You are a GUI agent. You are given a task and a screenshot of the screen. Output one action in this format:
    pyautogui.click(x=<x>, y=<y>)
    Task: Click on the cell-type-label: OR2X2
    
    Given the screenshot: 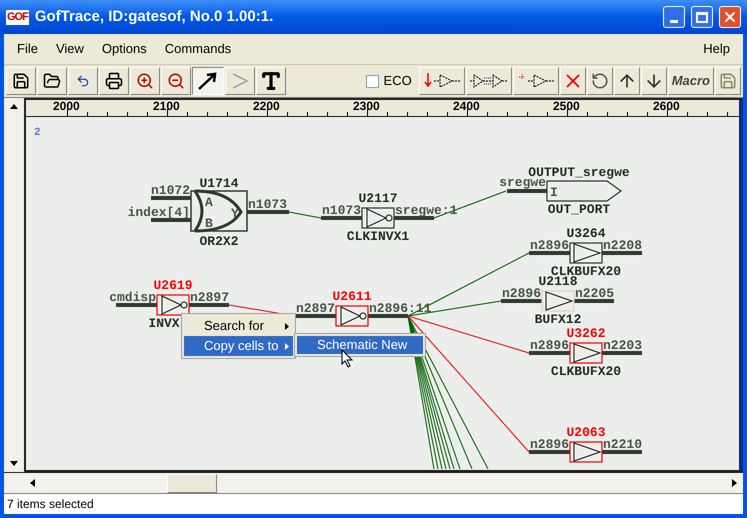 What is the action you would take?
    pyautogui.click(x=219, y=241)
    